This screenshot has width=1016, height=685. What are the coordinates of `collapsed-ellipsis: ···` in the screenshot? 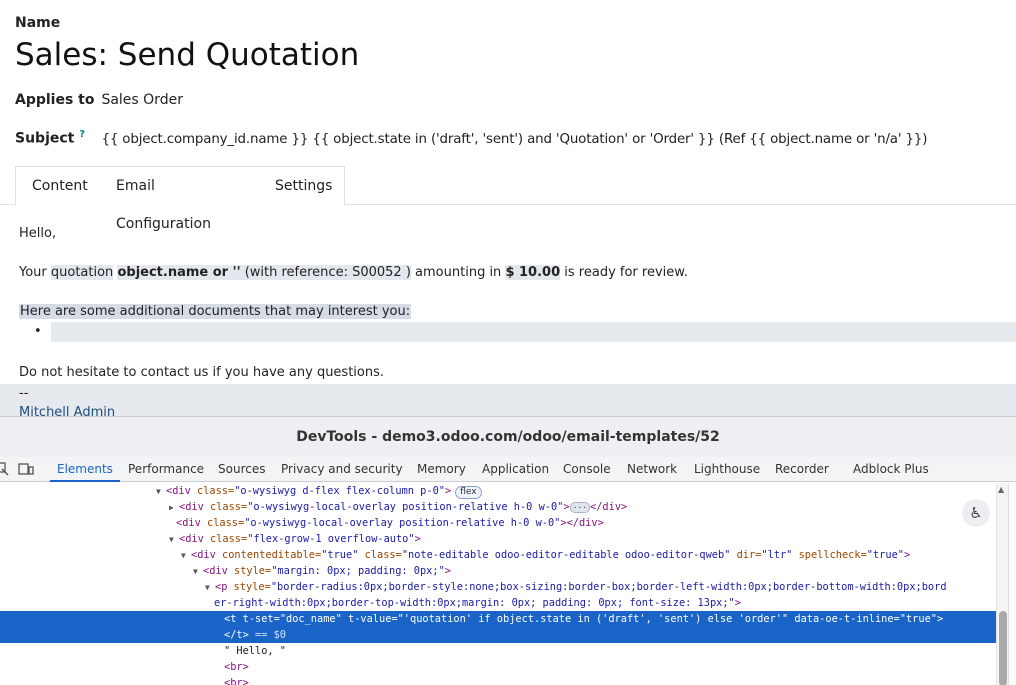 It's located at (580, 507).